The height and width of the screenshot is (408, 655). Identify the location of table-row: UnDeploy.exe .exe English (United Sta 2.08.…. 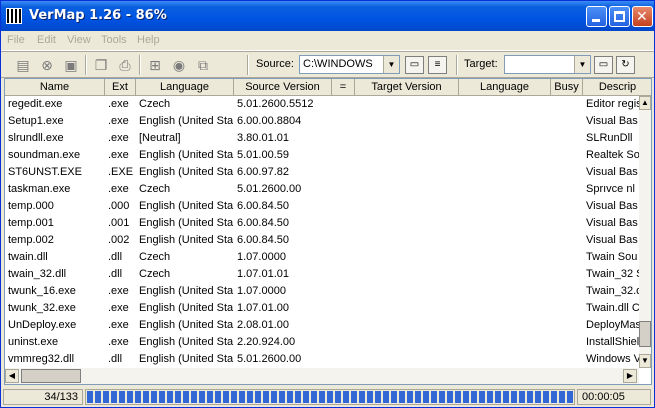
(322, 325).